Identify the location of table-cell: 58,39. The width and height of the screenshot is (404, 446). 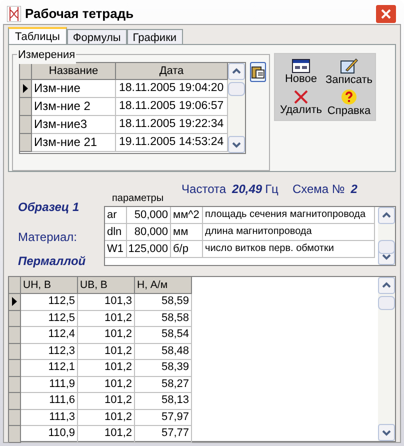
(163, 368).